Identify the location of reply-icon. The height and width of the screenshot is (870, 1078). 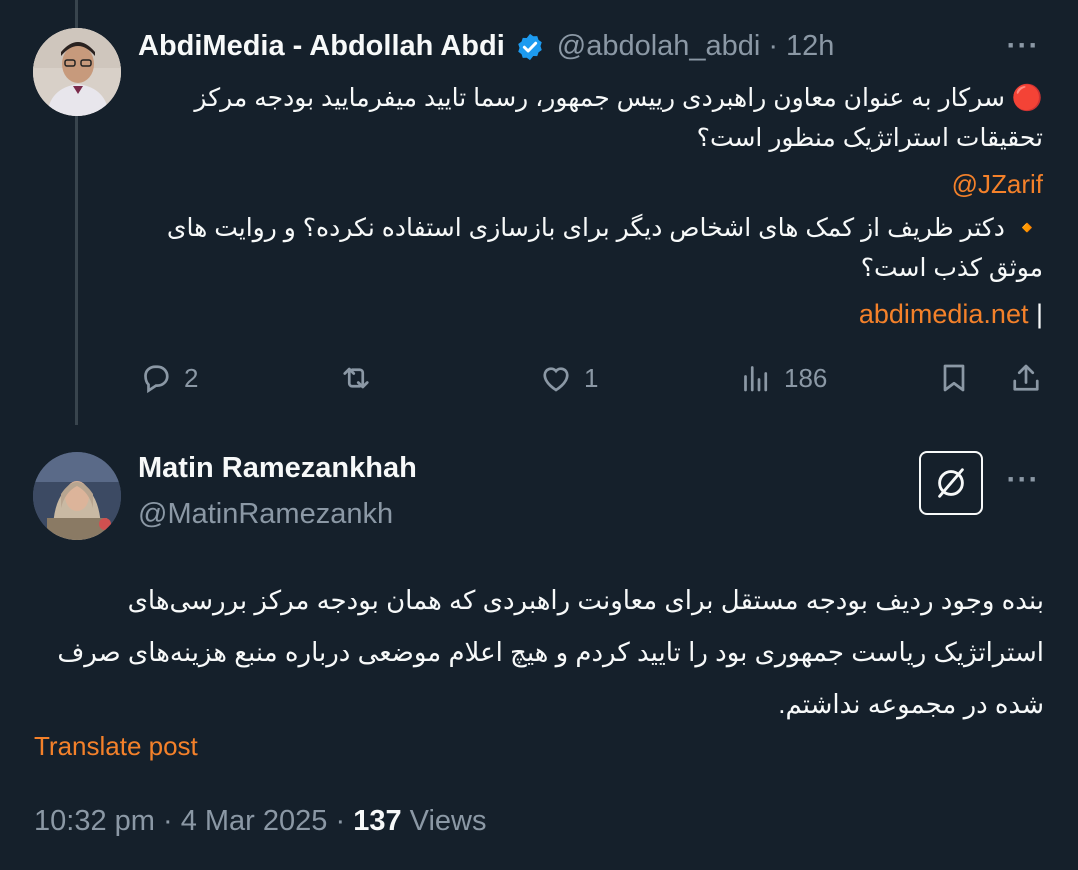
(156, 379).